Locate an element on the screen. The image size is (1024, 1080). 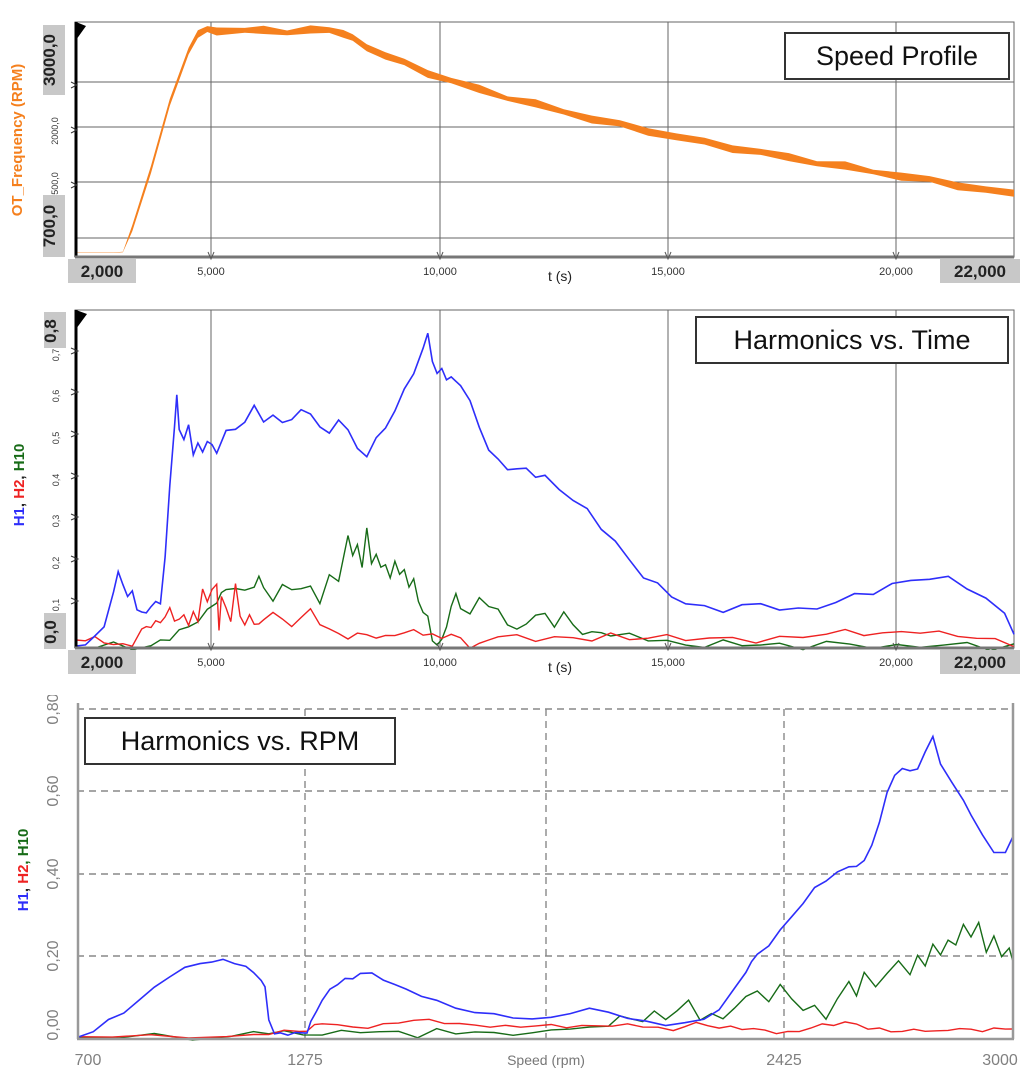
harmonics-time-title: Harmonics vs. Time is located at coordinates (851, 340).